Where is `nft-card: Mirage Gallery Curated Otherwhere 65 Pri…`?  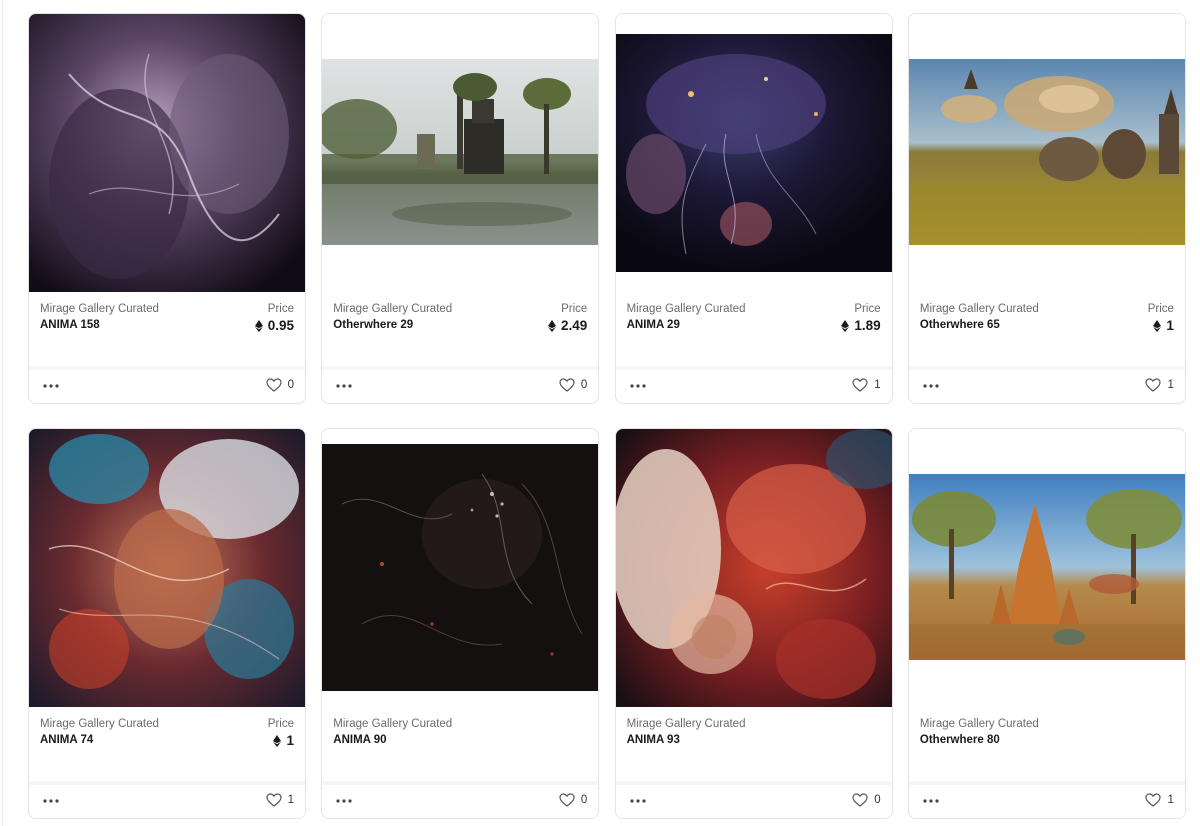 nft-card: Mirage Gallery Curated Otherwhere 65 Pri… is located at coordinates (1046, 208).